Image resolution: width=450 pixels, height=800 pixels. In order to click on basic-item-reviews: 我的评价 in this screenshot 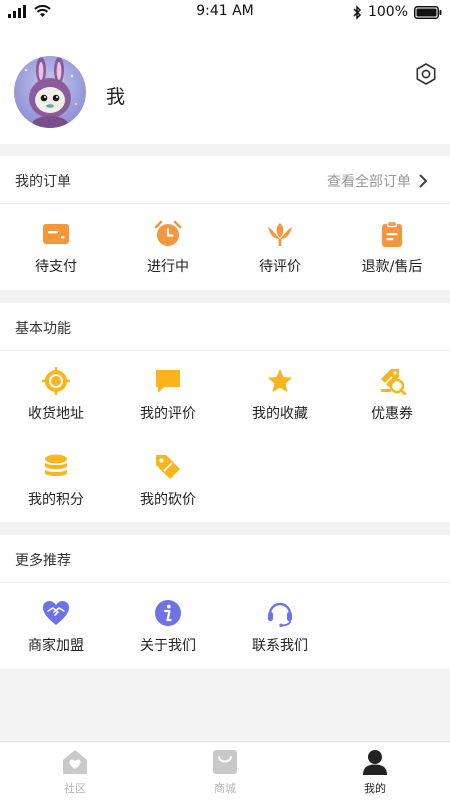, I will do `click(168, 393)`.